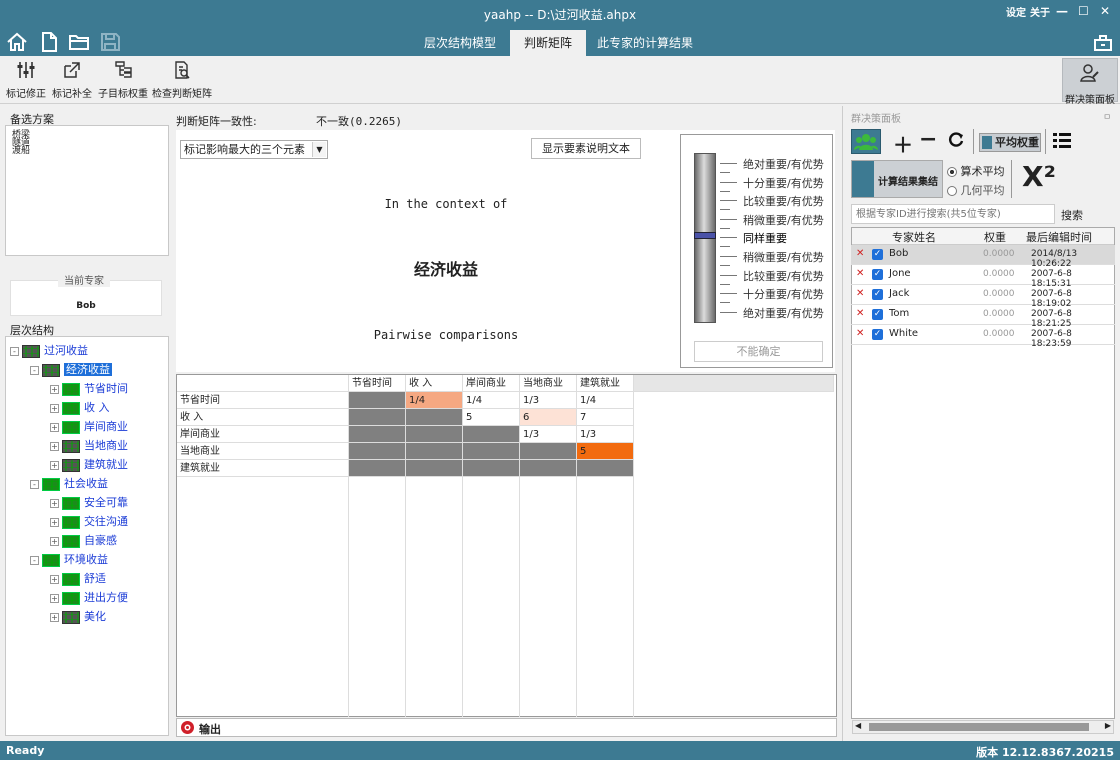 This screenshot has height=760, width=1120. I want to click on matrix-row-header: 当地商业, so click(263, 451).